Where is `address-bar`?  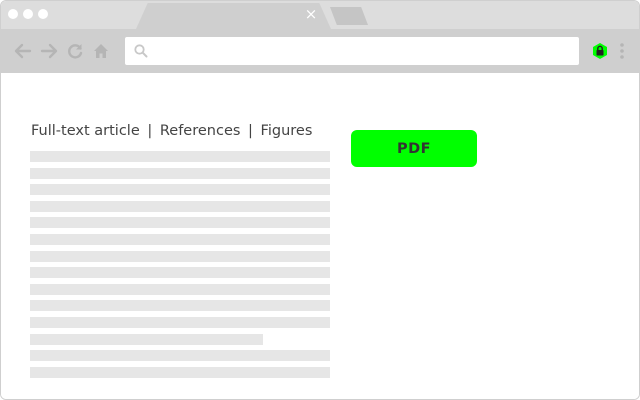 address-bar is located at coordinates (352, 51).